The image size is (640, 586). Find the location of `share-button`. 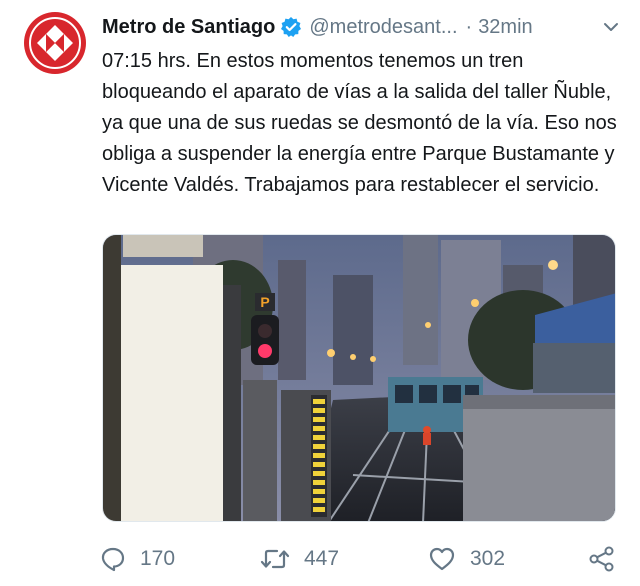

share-button is located at coordinates (602, 559).